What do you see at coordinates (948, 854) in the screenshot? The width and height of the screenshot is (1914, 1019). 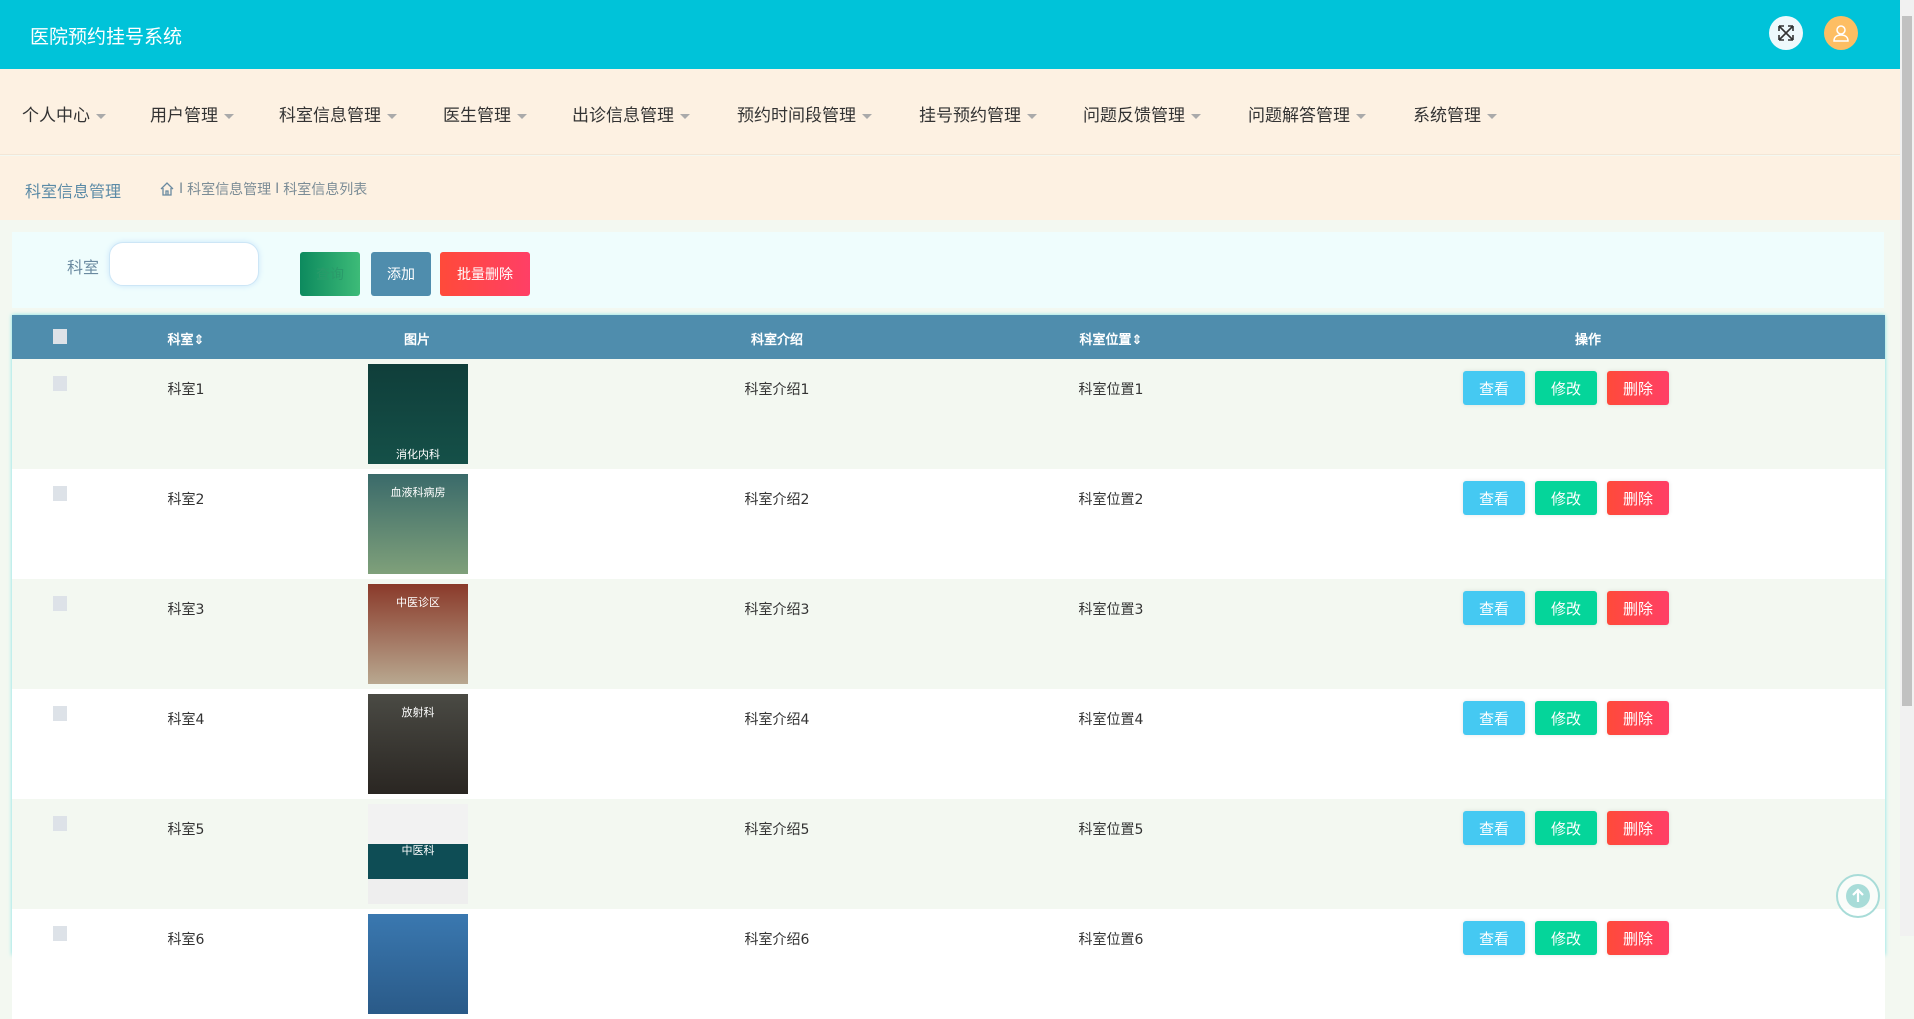 I see `table-row: 科室5 中医科 科室介绍5 科室位置5 查看 修改 删除` at bounding box center [948, 854].